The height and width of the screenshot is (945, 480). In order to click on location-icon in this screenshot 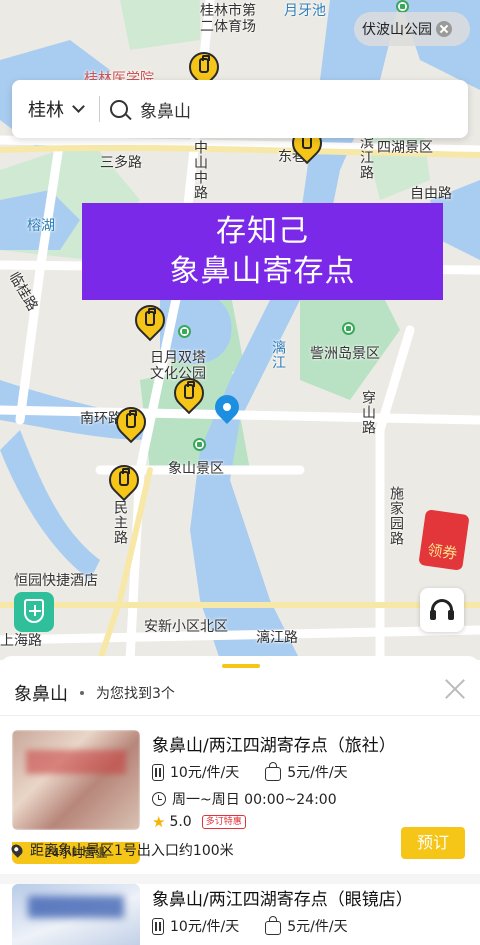, I will do `click(17, 850)`.